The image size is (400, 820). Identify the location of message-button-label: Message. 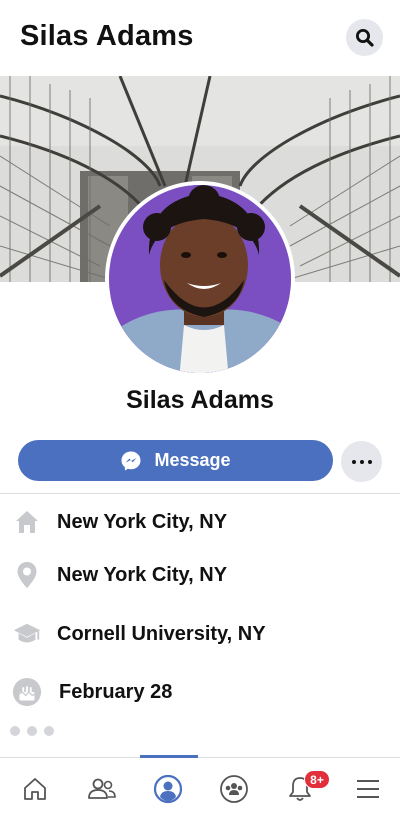
(192, 460).